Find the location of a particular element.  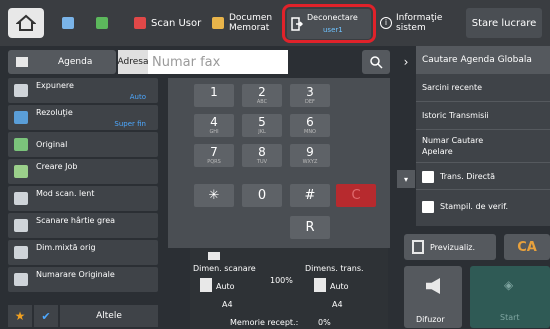

key-letters: WXYZ is located at coordinates (310, 162).